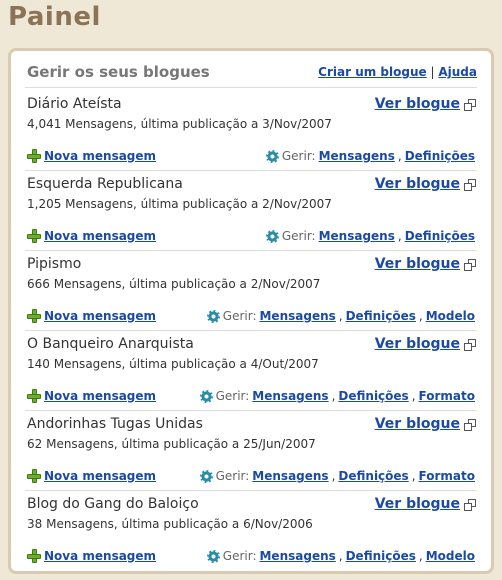 The image size is (502, 580). Describe the element at coordinates (372, 72) in the screenshot. I see `create-blog-link: Criar um blogue` at that location.